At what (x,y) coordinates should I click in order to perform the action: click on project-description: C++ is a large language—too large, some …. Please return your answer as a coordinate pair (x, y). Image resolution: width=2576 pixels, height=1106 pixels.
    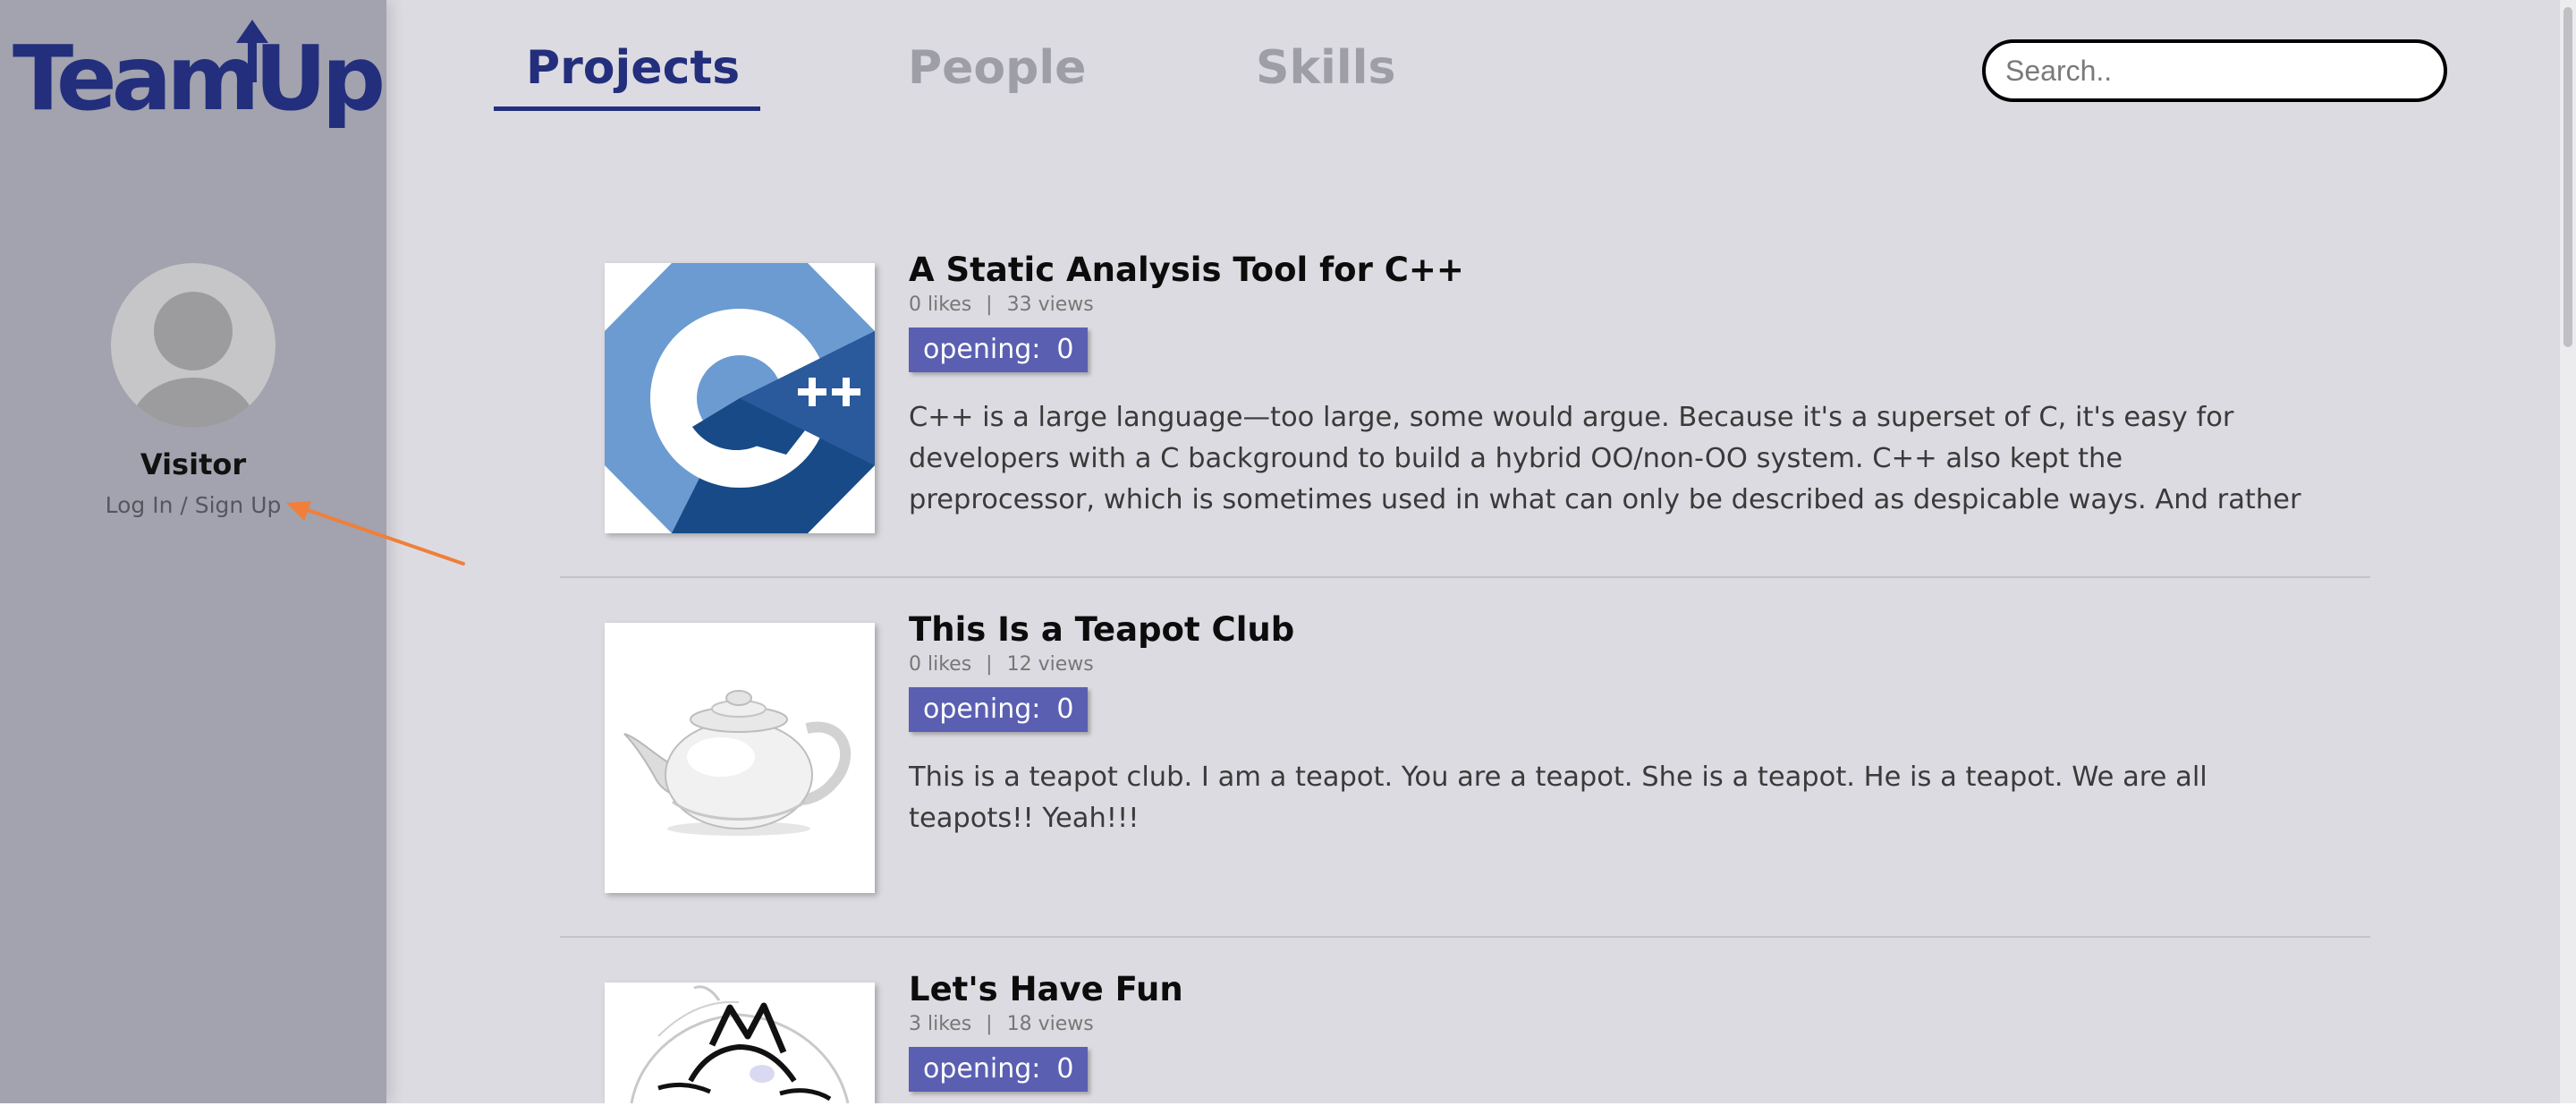
    Looking at the image, I should click on (1605, 458).